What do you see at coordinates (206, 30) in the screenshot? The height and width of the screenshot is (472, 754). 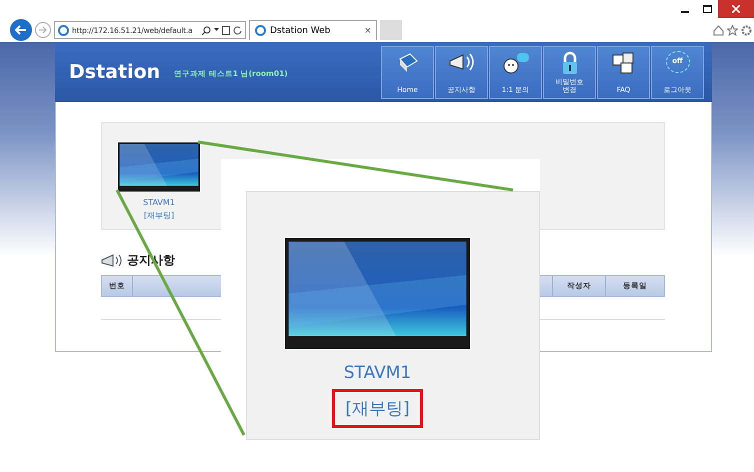 I see `search-icon` at bounding box center [206, 30].